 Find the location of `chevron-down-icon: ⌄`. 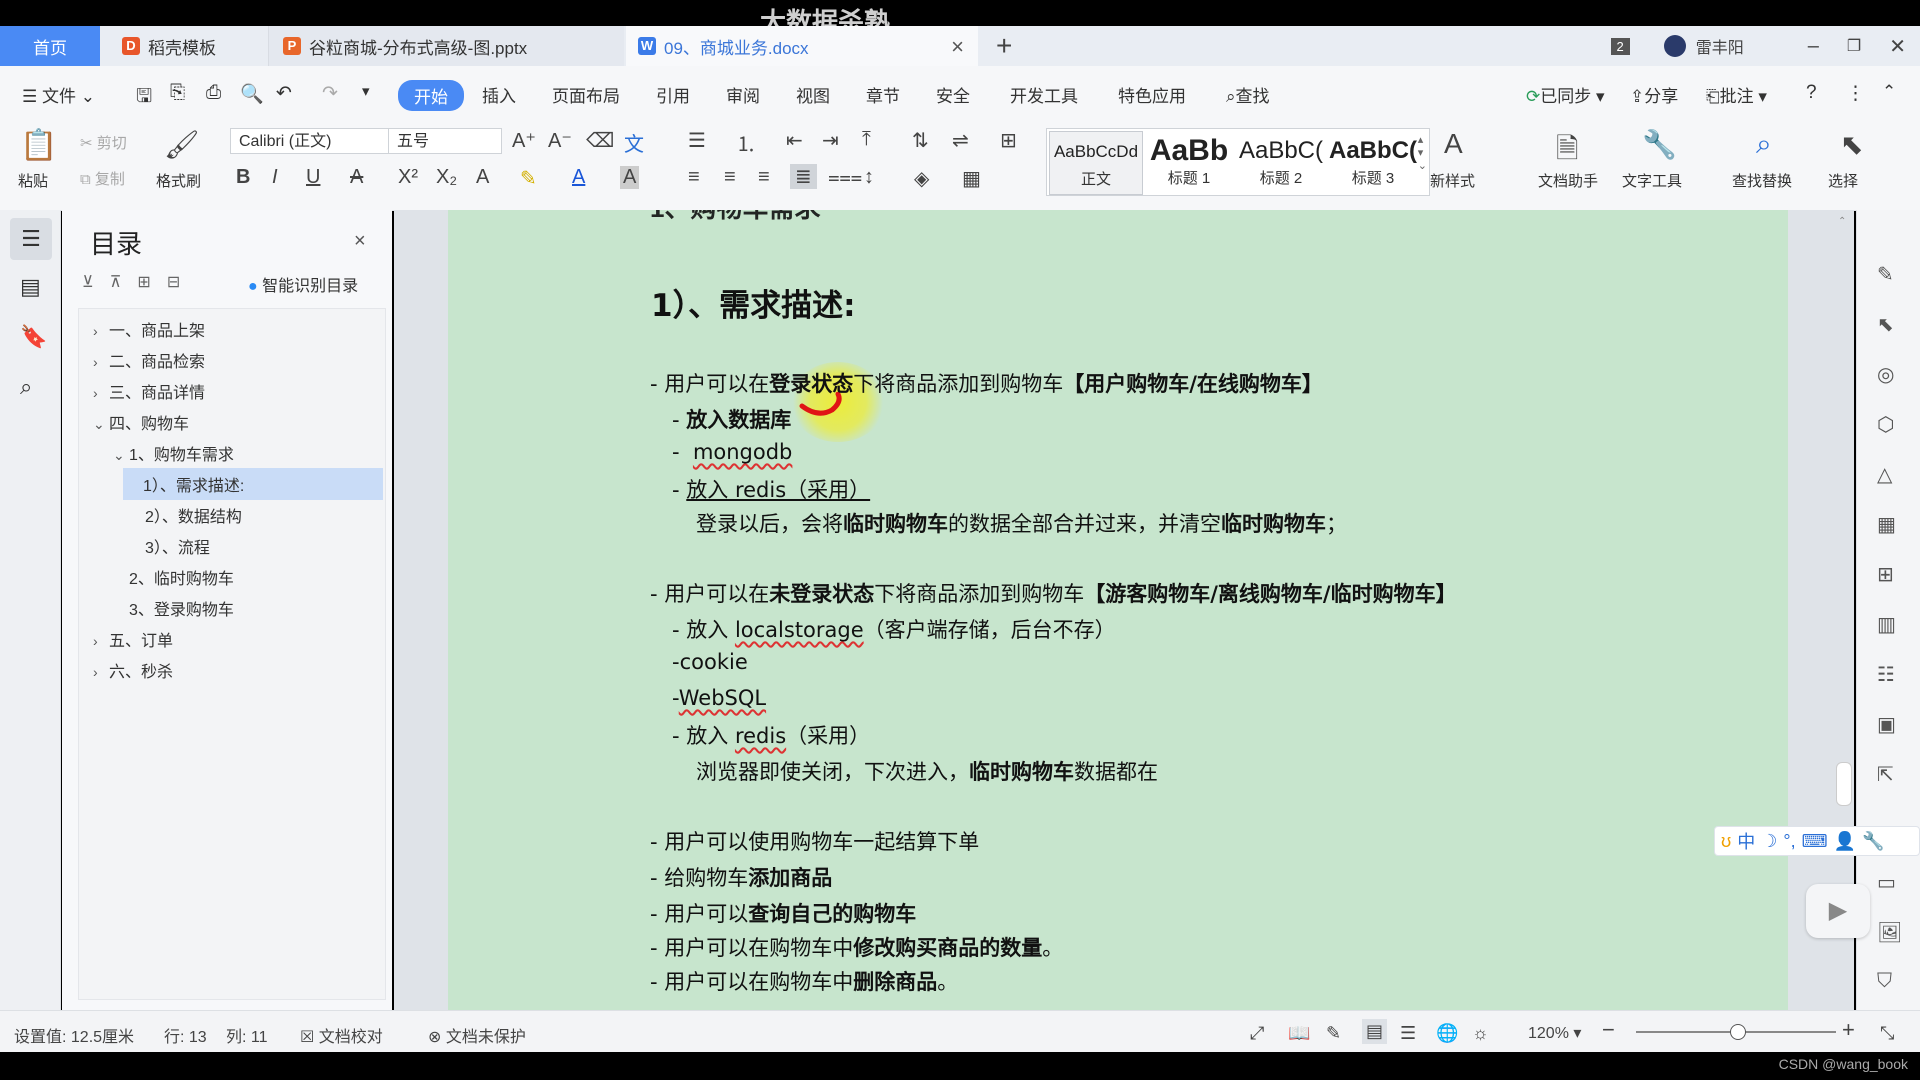

chevron-down-icon: ⌄ is located at coordinates (101, 424).